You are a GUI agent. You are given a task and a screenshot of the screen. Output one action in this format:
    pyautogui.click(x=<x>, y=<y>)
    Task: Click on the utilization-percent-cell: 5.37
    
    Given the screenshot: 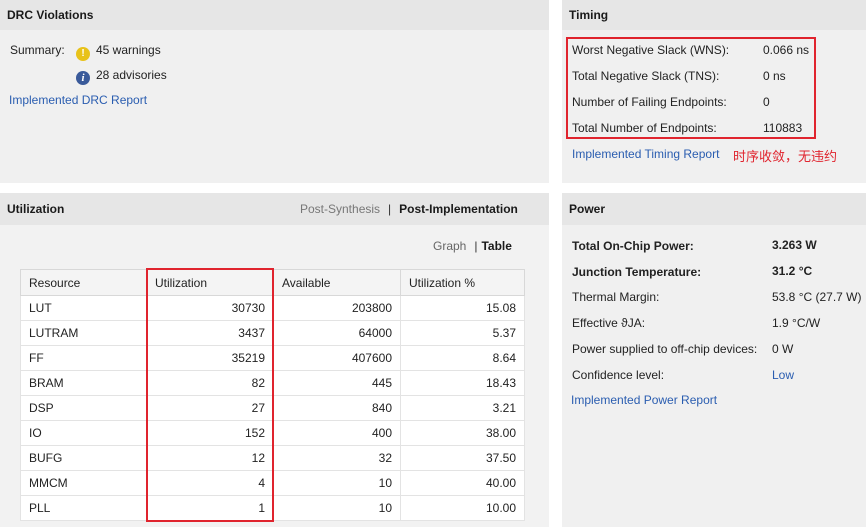 What is the action you would take?
    pyautogui.click(x=462, y=333)
    